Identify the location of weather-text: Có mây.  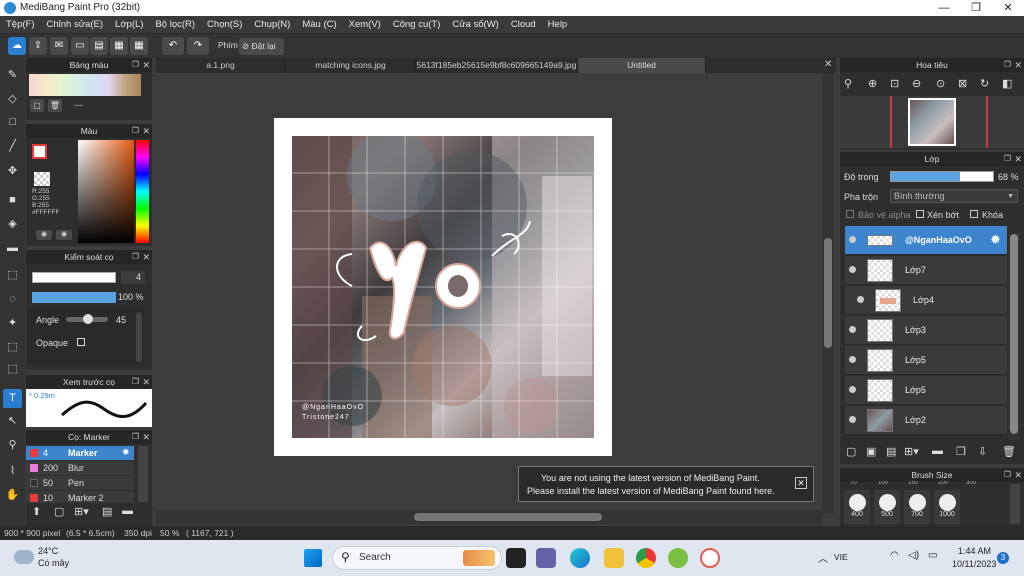
(53, 563).